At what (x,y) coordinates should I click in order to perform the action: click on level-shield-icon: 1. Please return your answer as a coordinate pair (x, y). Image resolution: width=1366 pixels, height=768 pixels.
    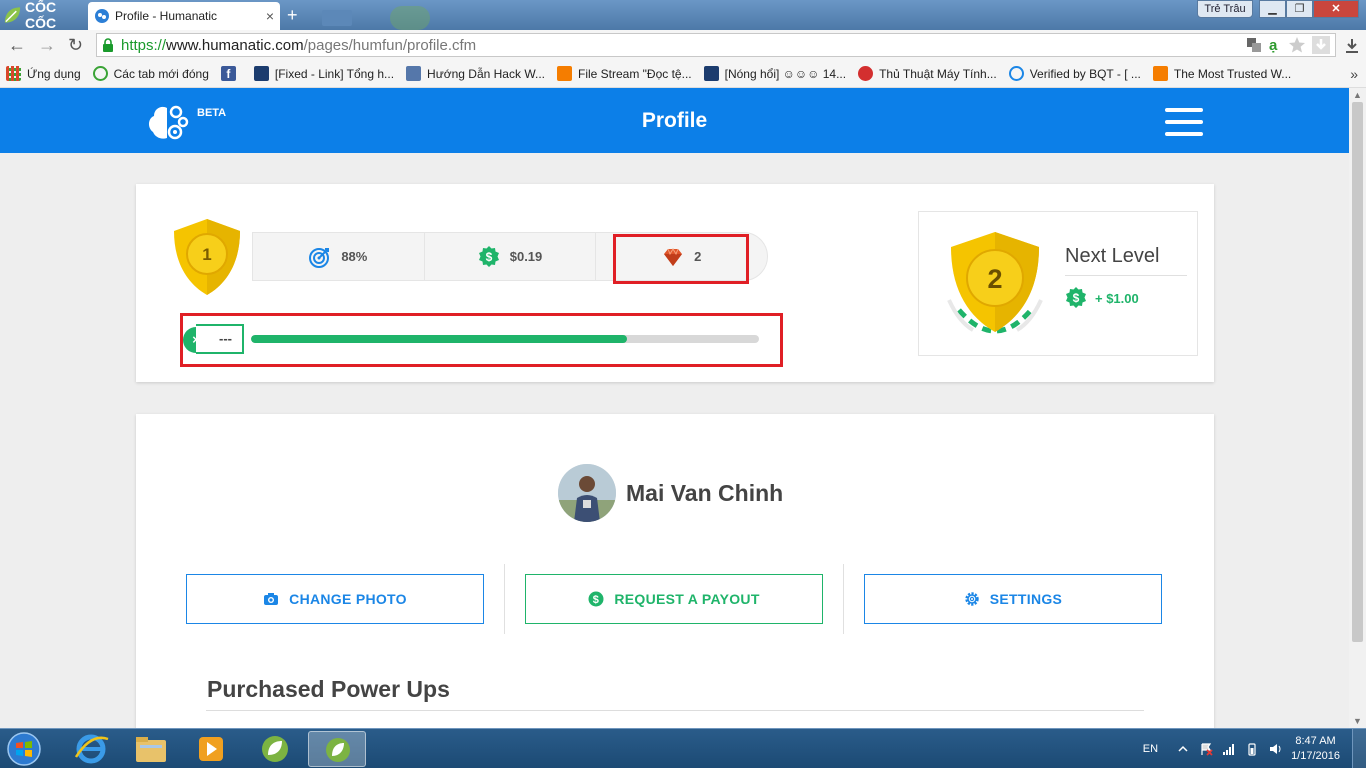
    Looking at the image, I should click on (207, 257).